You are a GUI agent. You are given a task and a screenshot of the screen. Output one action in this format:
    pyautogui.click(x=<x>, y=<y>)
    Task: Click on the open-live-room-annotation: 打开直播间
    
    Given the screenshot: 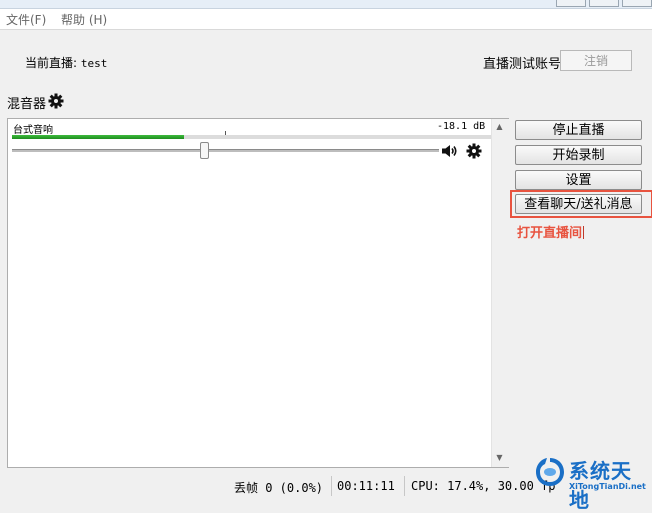 What is the action you would take?
    pyautogui.click(x=551, y=231)
    